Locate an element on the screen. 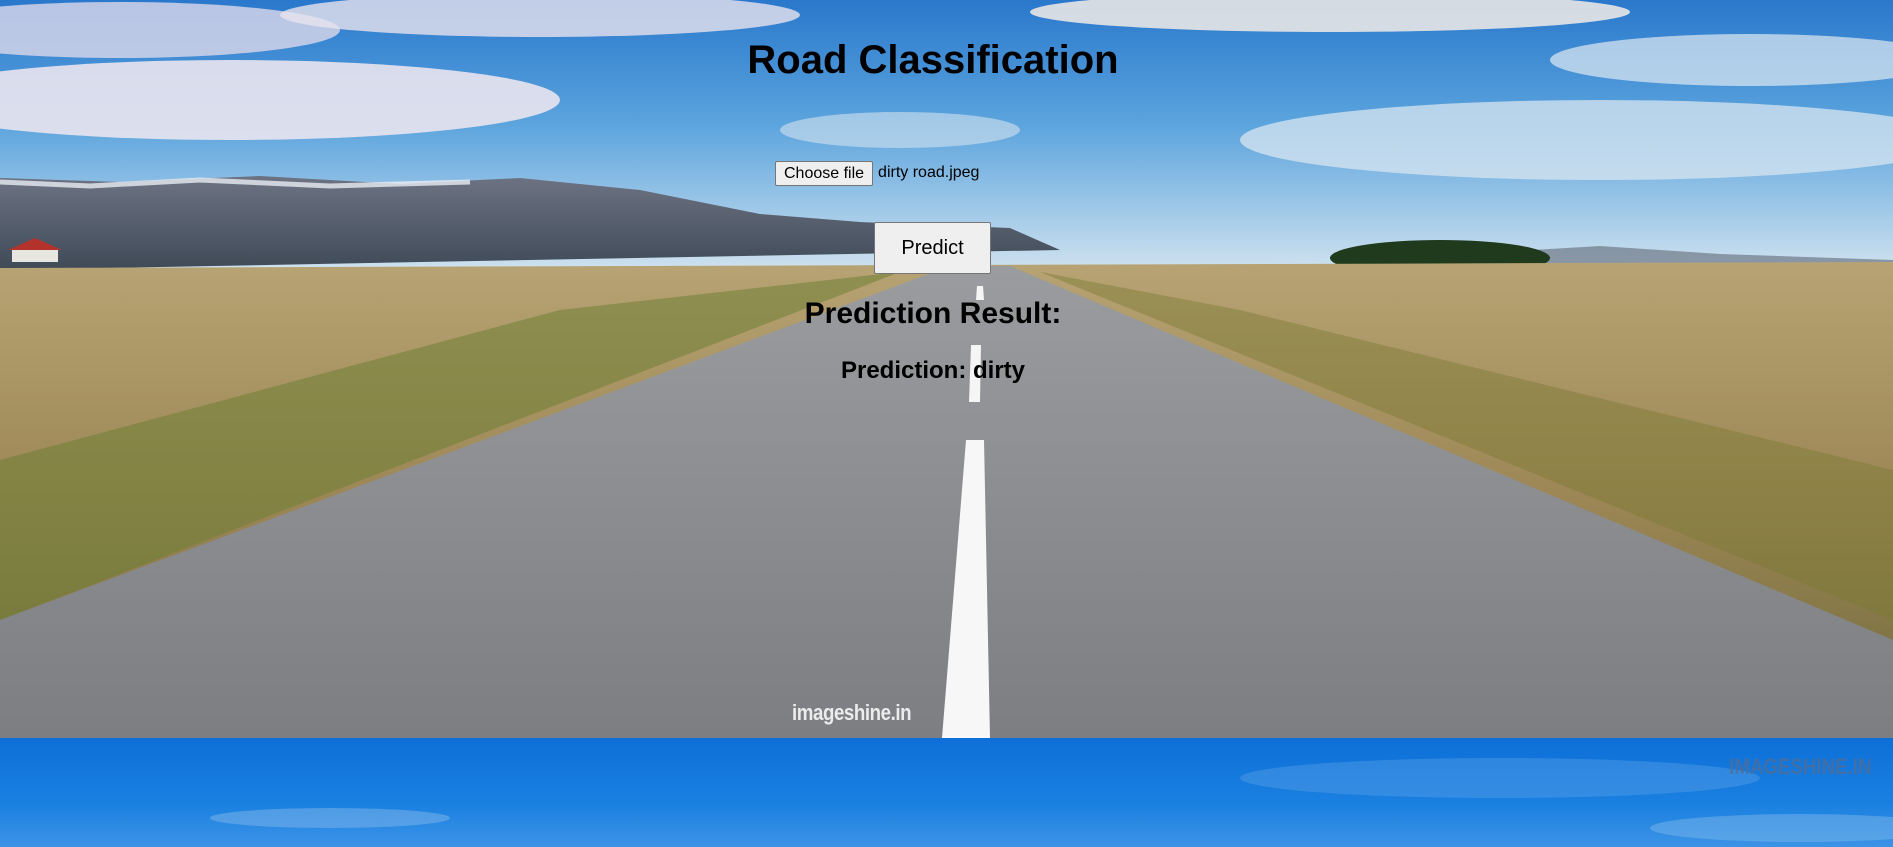 The width and height of the screenshot is (1893, 847). page-title: Road Classification is located at coordinates (933, 60).